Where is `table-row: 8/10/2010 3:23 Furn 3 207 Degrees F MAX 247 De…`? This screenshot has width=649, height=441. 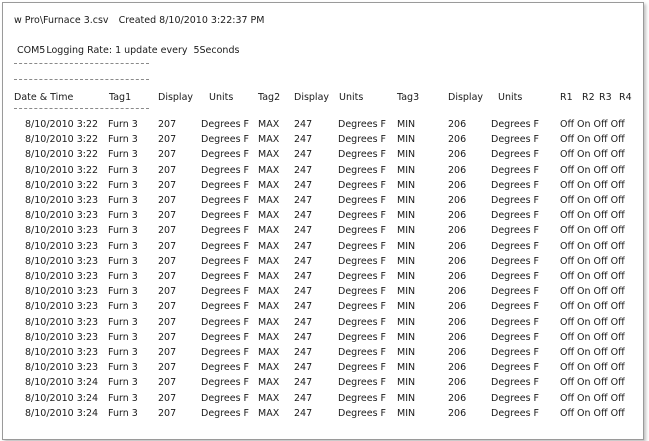 table-row: 8/10/2010 3:23 Furn 3 207 Degrees F MAX 247 De… is located at coordinates (323, 217).